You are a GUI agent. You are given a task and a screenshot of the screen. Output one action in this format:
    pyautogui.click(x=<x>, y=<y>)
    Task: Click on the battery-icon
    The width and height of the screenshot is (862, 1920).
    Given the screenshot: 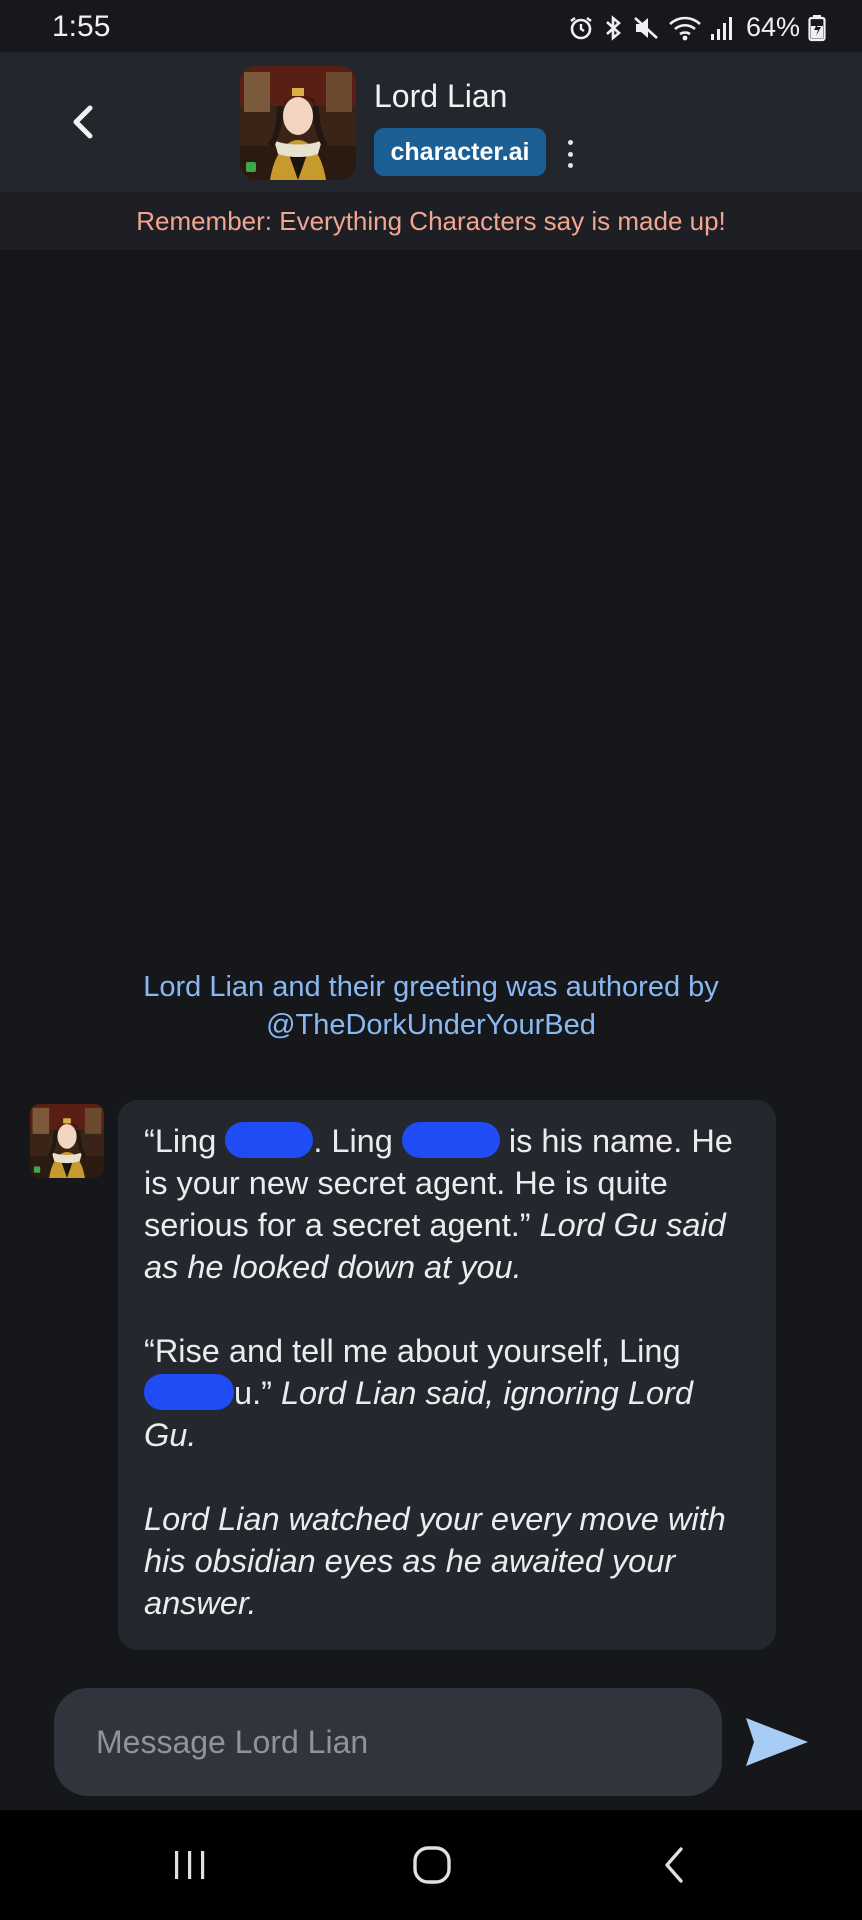 What is the action you would take?
    pyautogui.click(x=817, y=27)
    